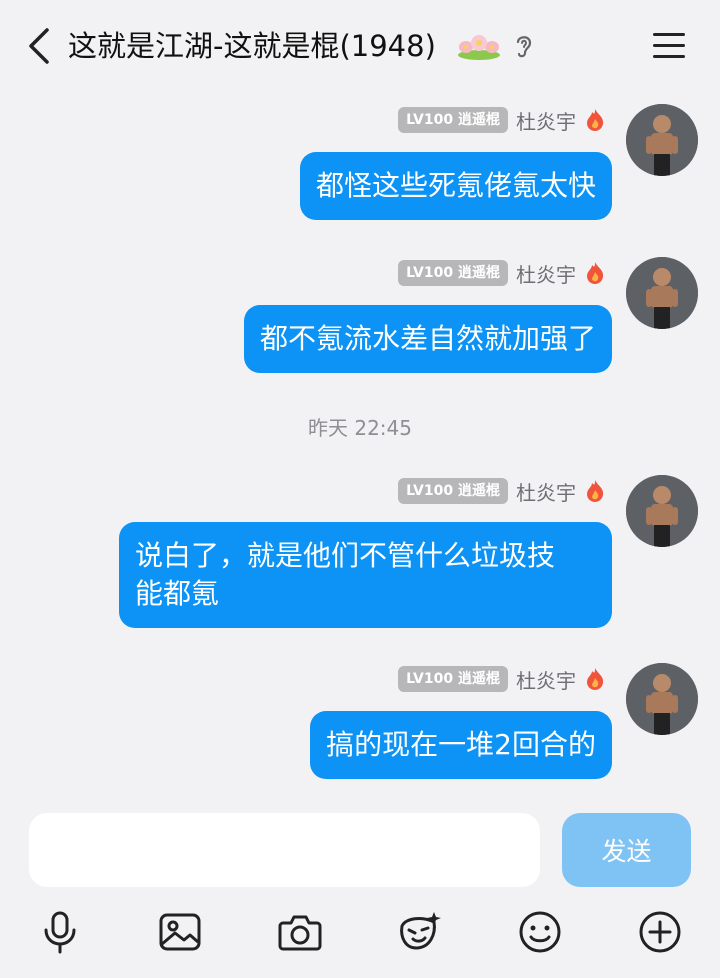 Image resolution: width=720 pixels, height=978 pixels. I want to click on chat-header: 这就是江湖-这就是棍(1948), so click(360, 46).